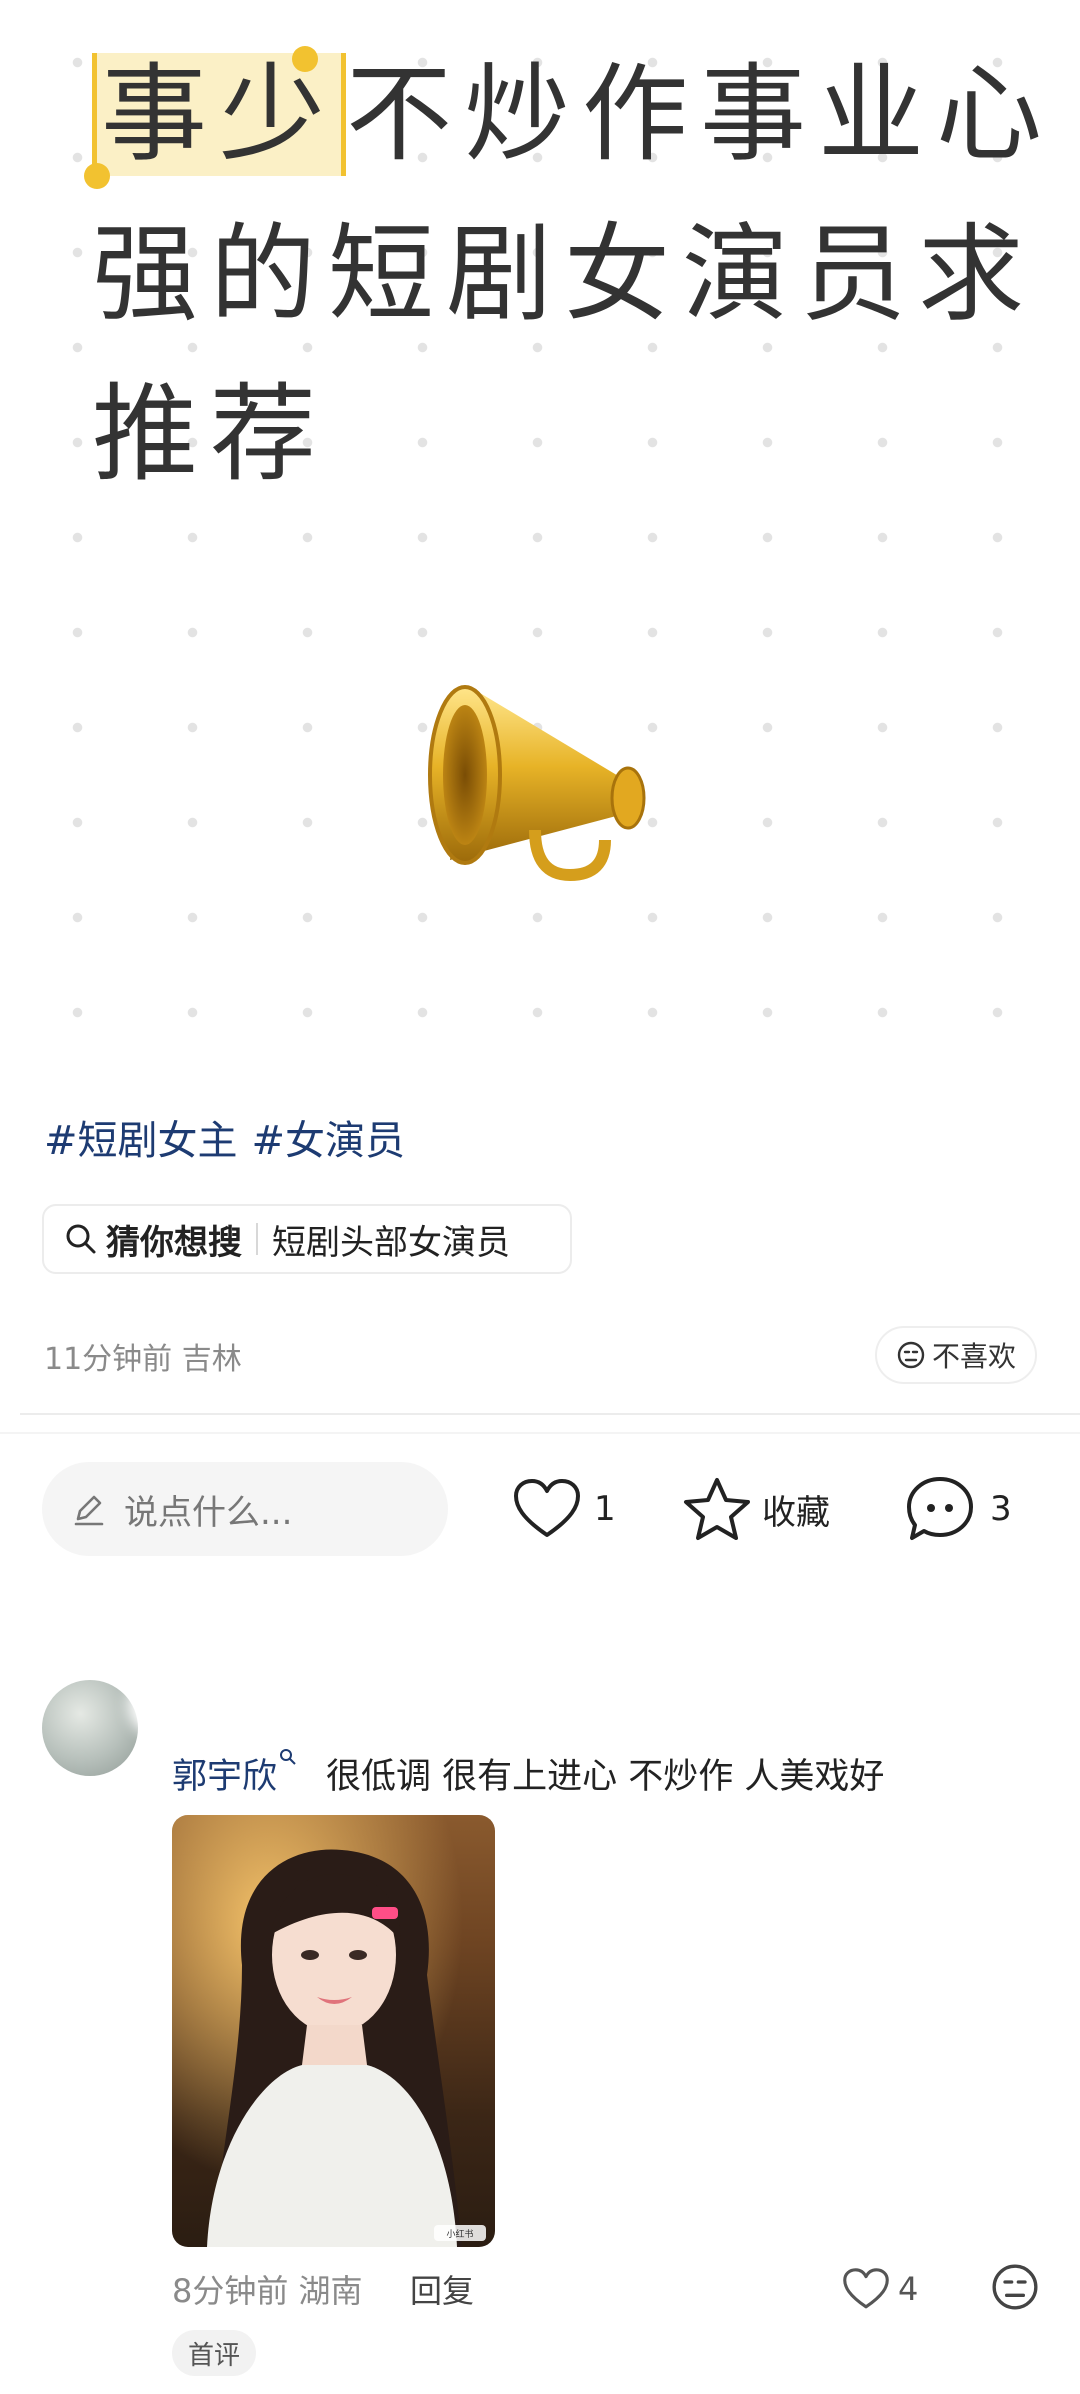  What do you see at coordinates (756, 1509) in the screenshot?
I see `collect-button: 收藏` at bounding box center [756, 1509].